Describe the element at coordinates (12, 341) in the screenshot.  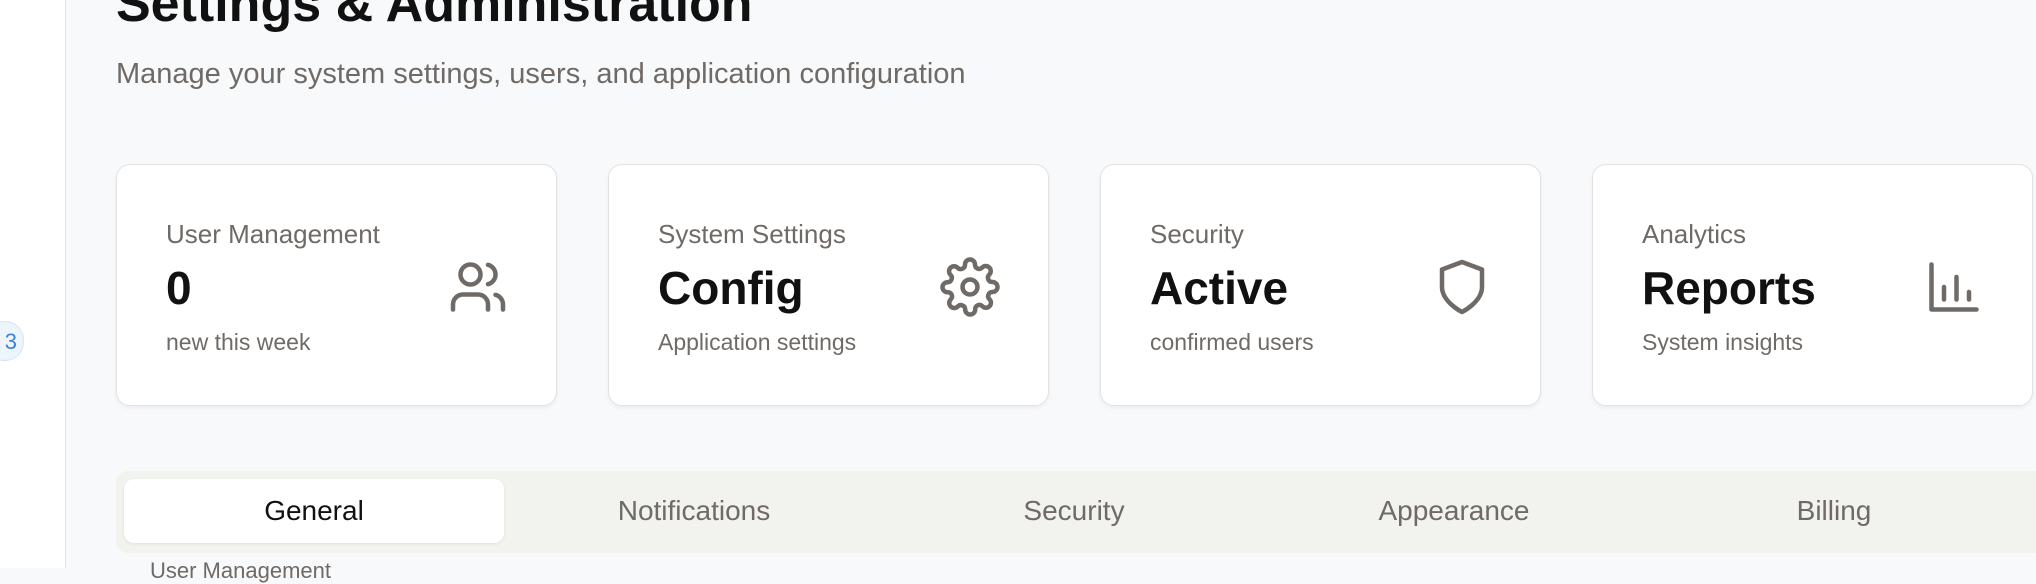
I see `sidebar-count-badge: 3` at that location.